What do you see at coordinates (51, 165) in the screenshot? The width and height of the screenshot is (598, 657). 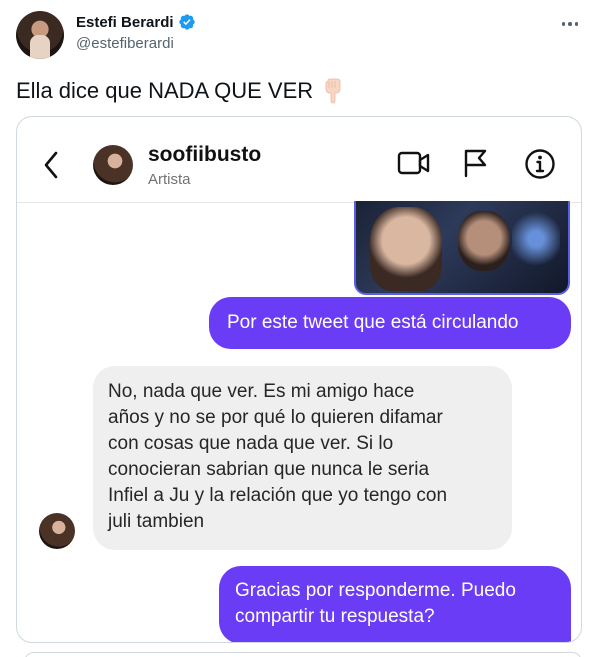 I see `back-arrow-icon` at bounding box center [51, 165].